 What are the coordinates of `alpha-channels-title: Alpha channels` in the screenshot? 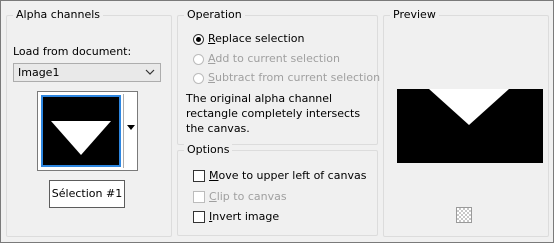 It's located at (58, 14).